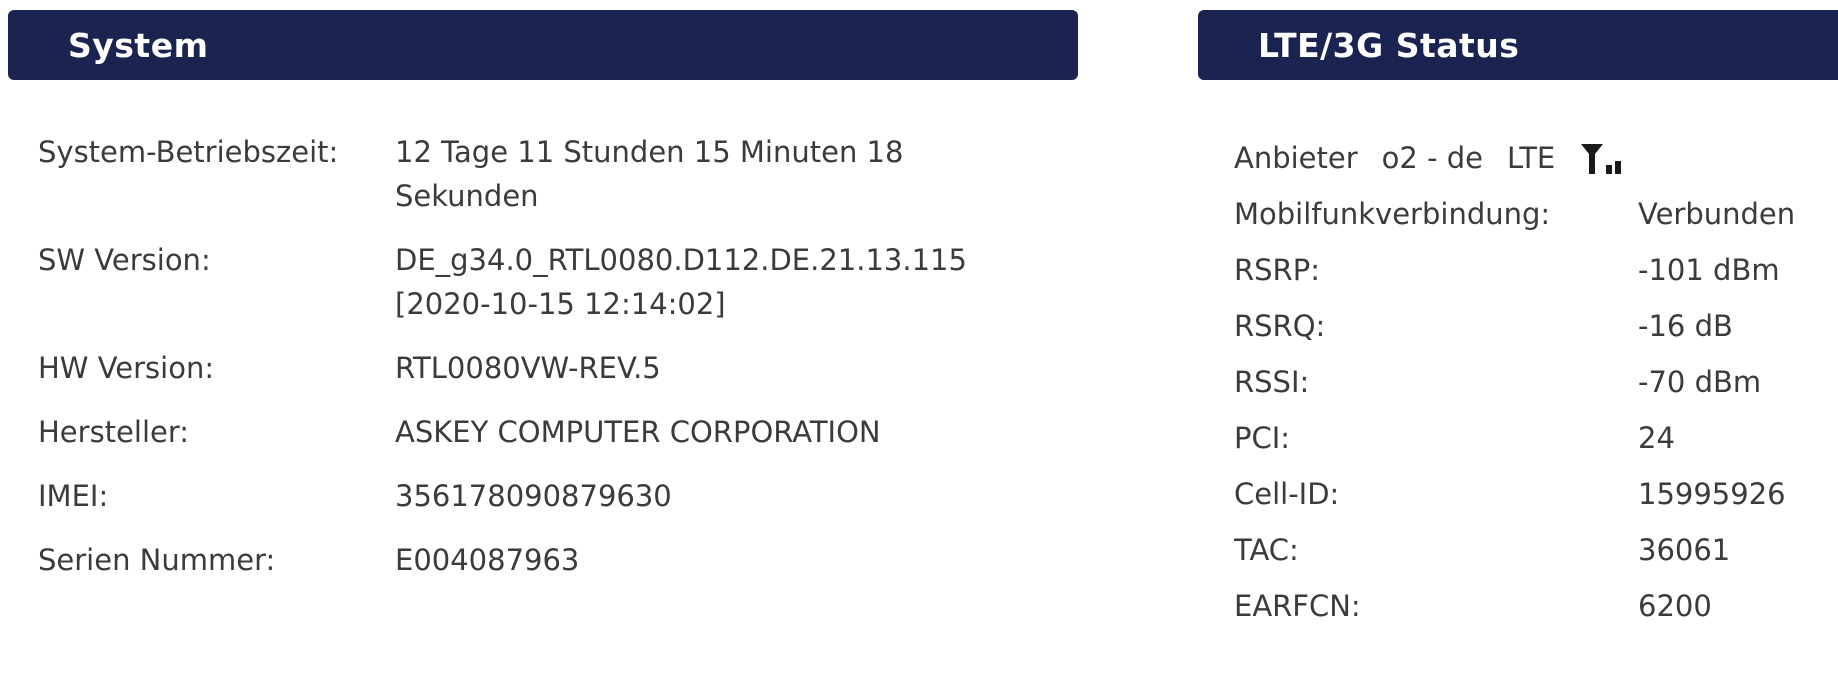 This screenshot has width=1838, height=680. What do you see at coordinates (1656, 438) in the screenshot?
I see `pci-value: 24` at bounding box center [1656, 438].